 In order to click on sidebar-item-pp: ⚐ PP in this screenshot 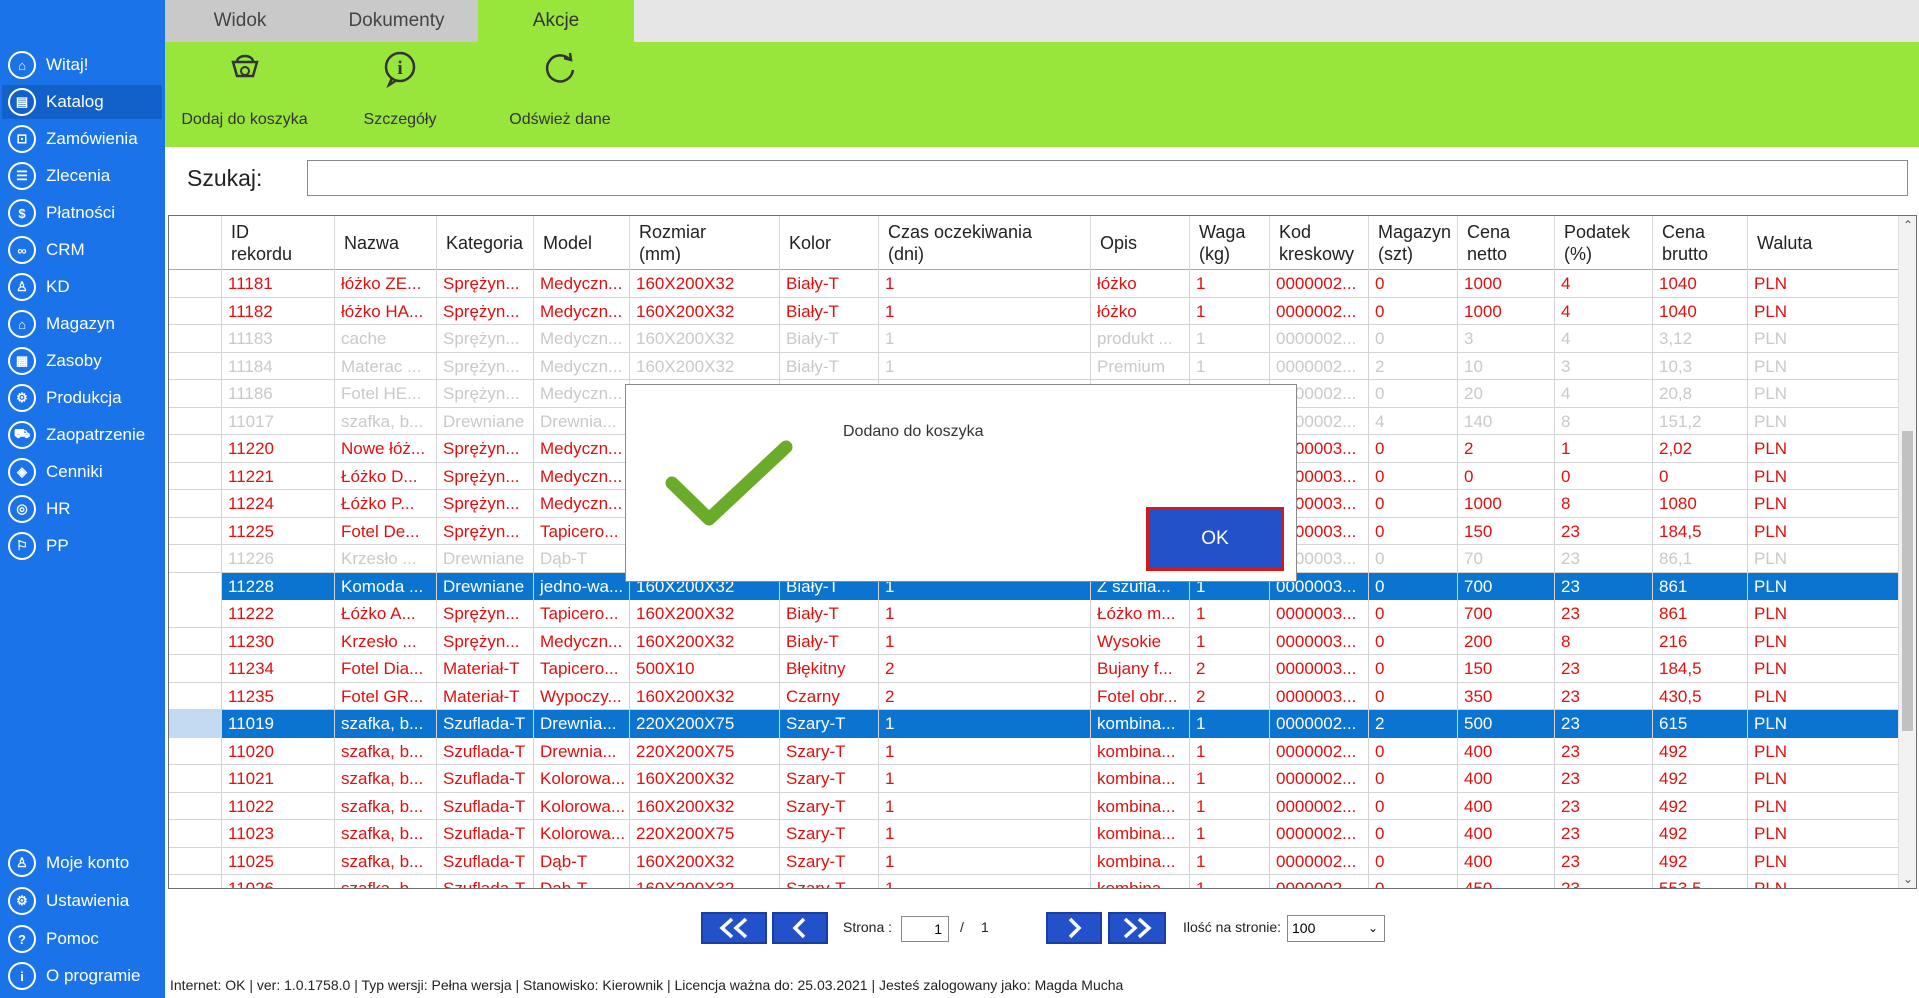, I will do `click(82, 546)`.